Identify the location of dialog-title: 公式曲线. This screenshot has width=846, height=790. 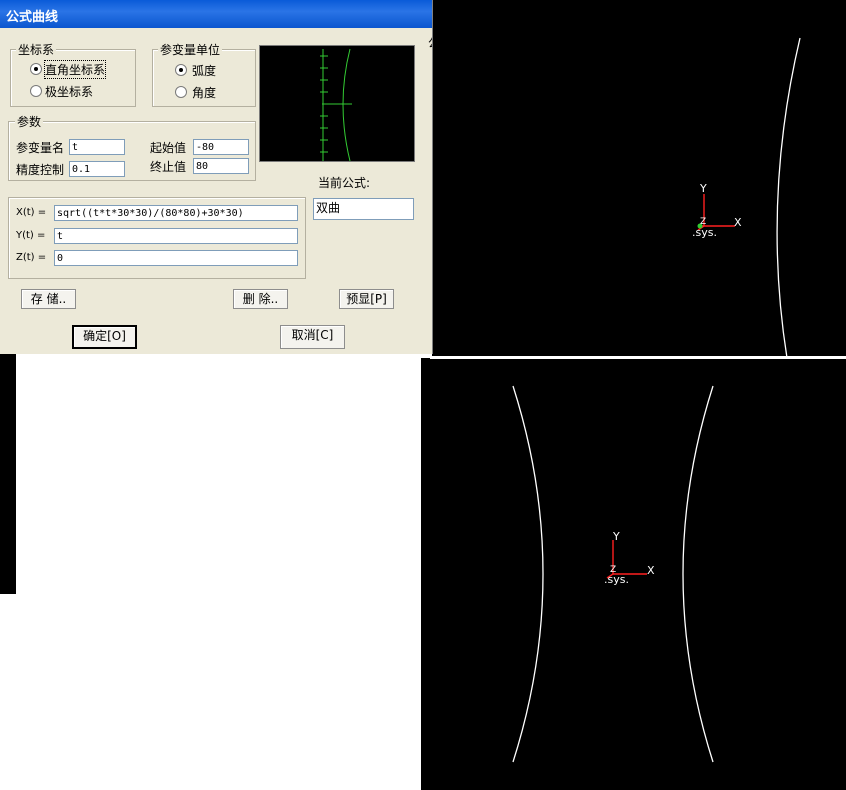
(32, 17).